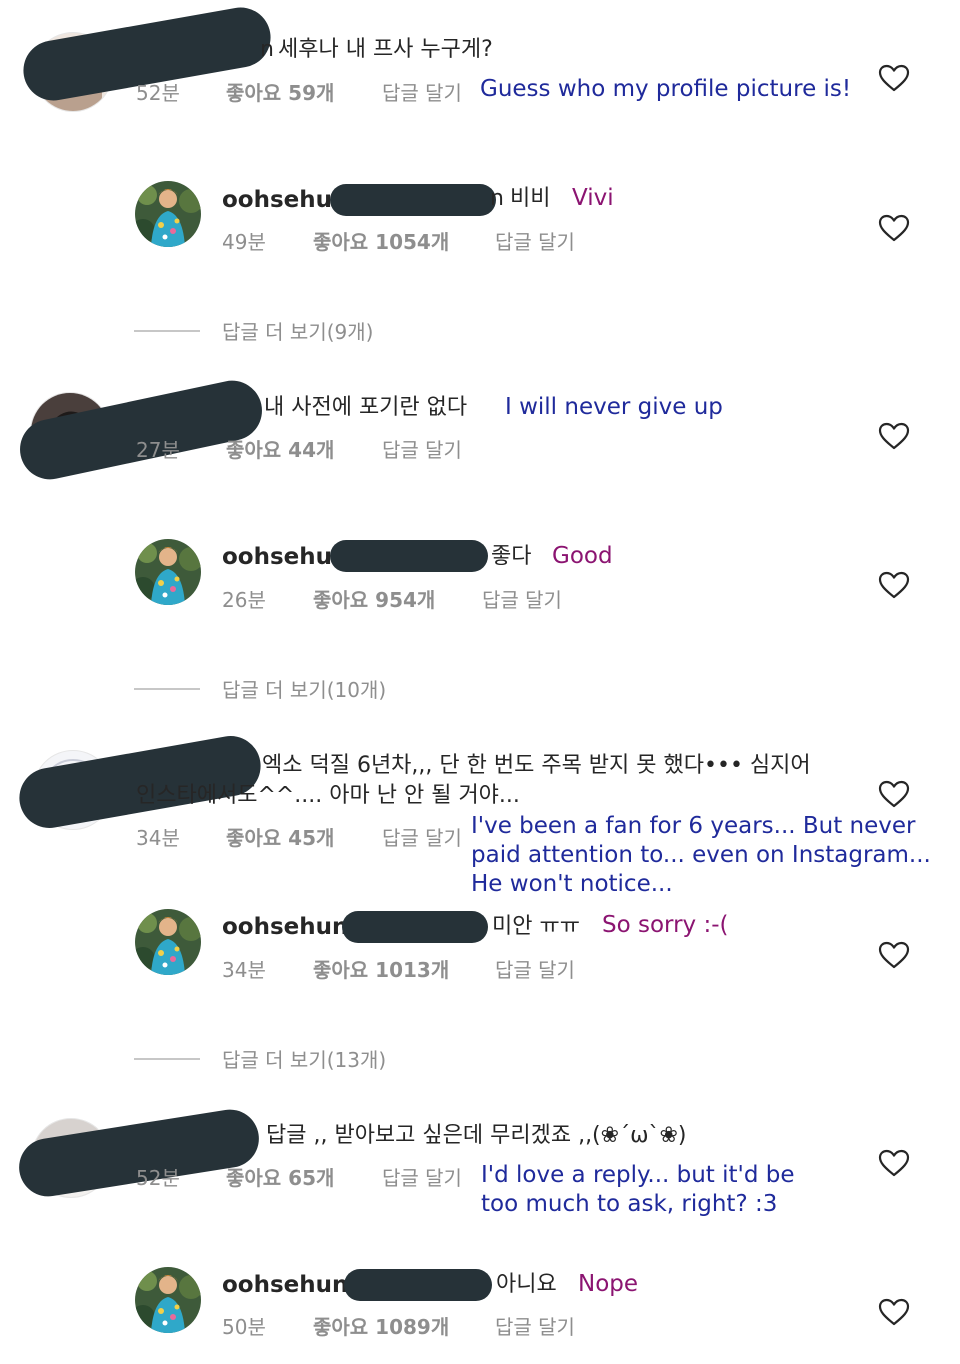  What do you see at coordinates (582, 556) in the screenshot?
I see `translation-note: Good` at bounding box center [582, 556].